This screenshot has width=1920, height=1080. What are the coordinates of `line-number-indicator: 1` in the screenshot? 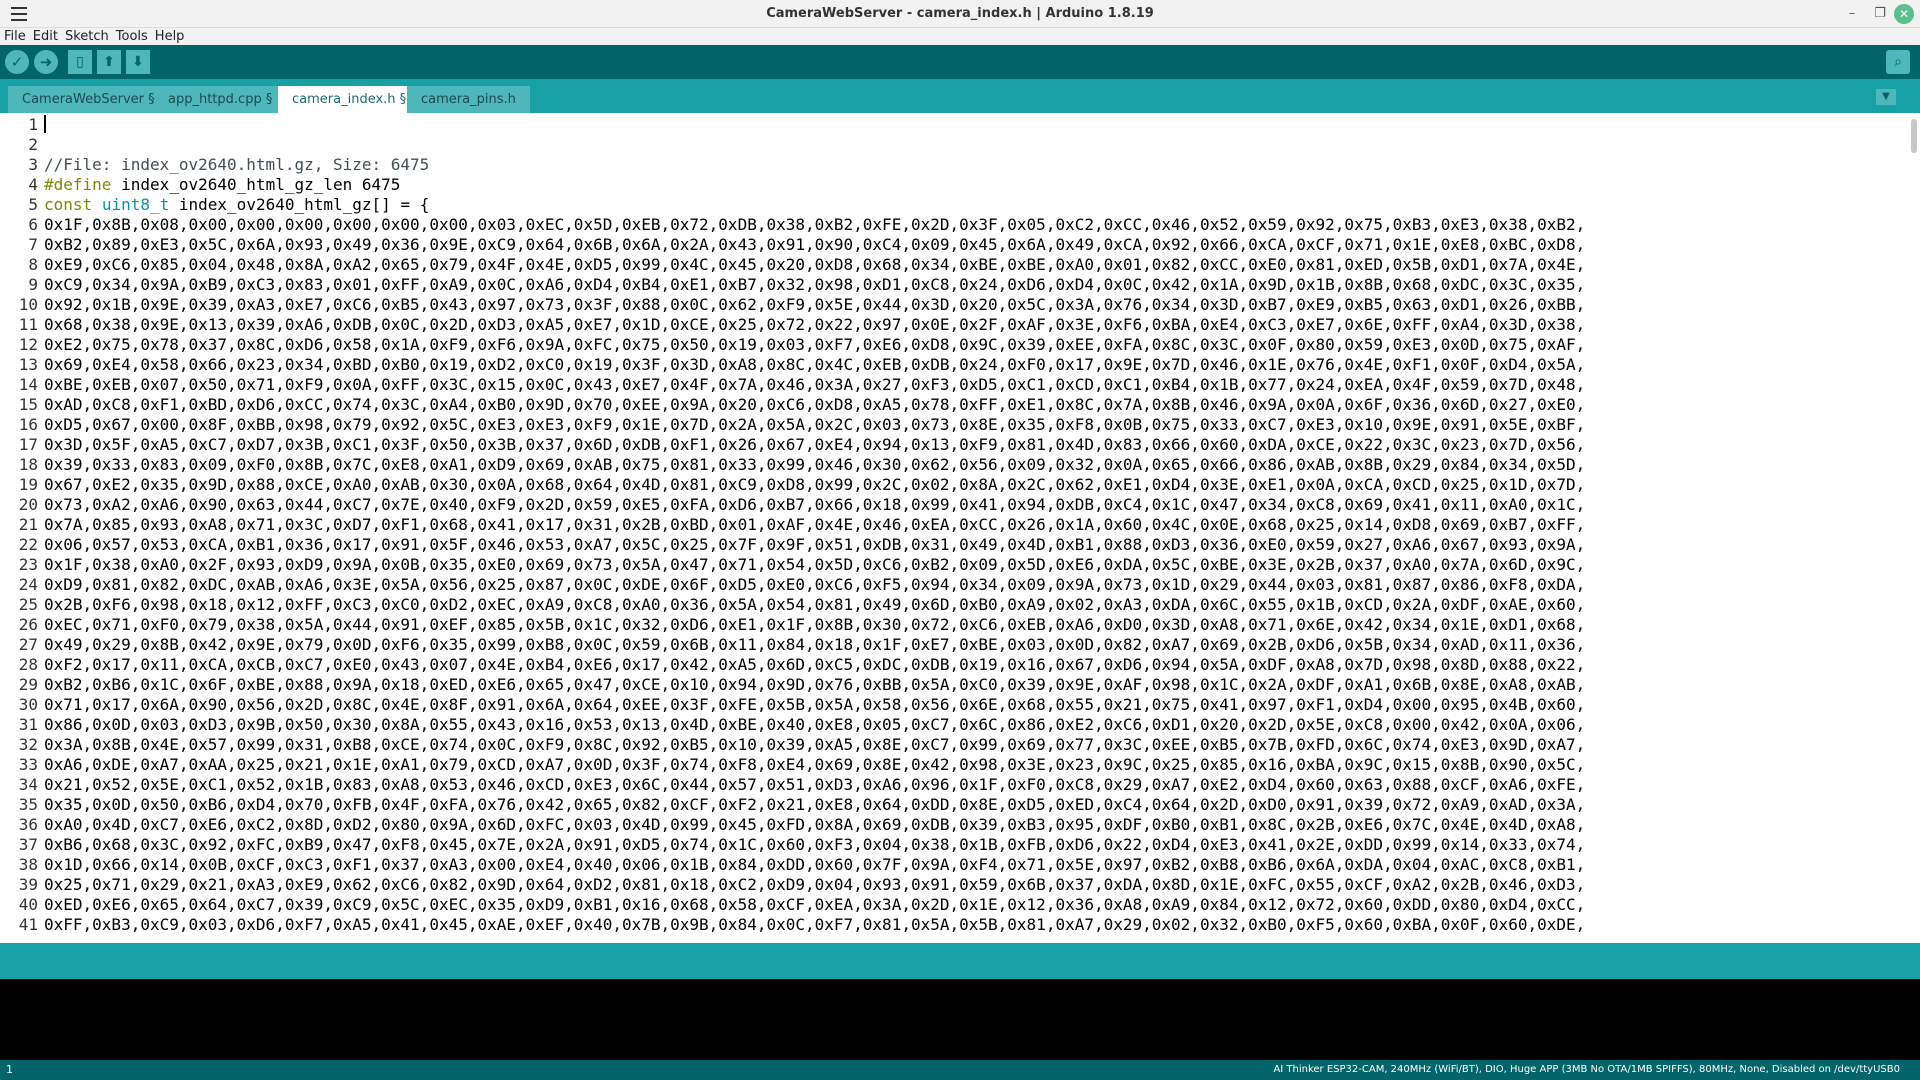 It's located at (9, 1069).